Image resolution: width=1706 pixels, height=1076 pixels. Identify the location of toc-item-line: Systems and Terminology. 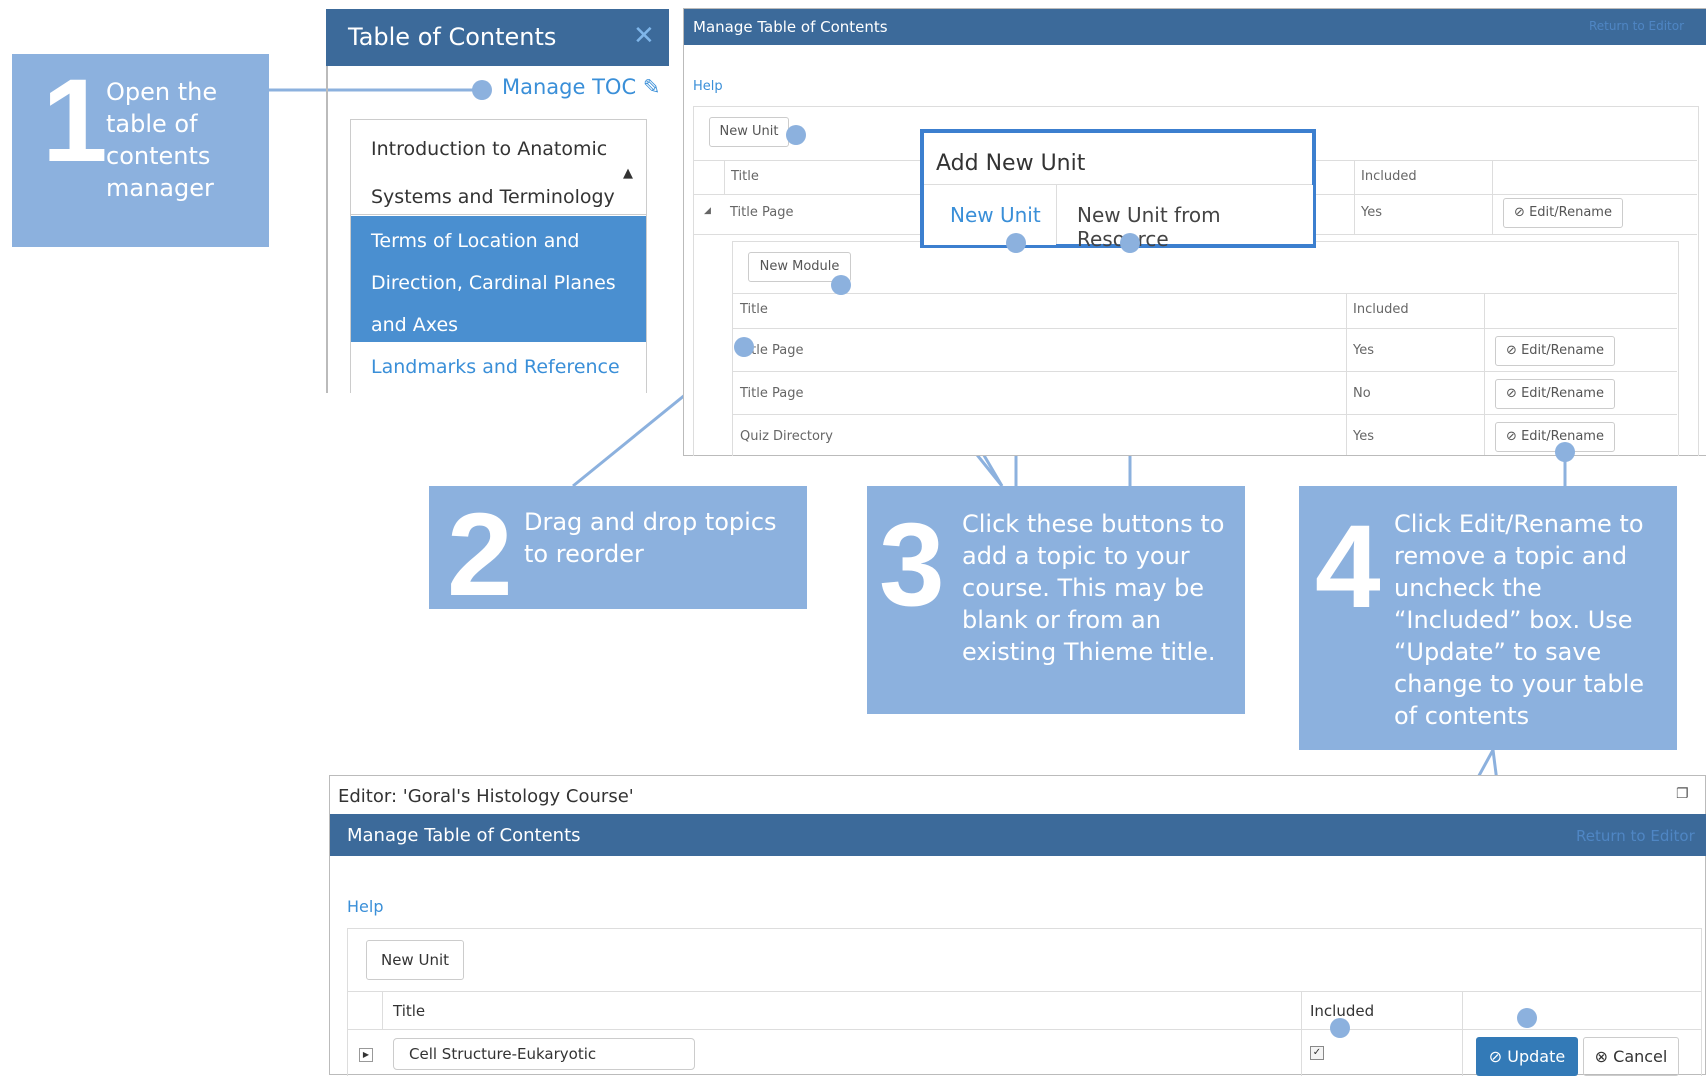
(493, 197).